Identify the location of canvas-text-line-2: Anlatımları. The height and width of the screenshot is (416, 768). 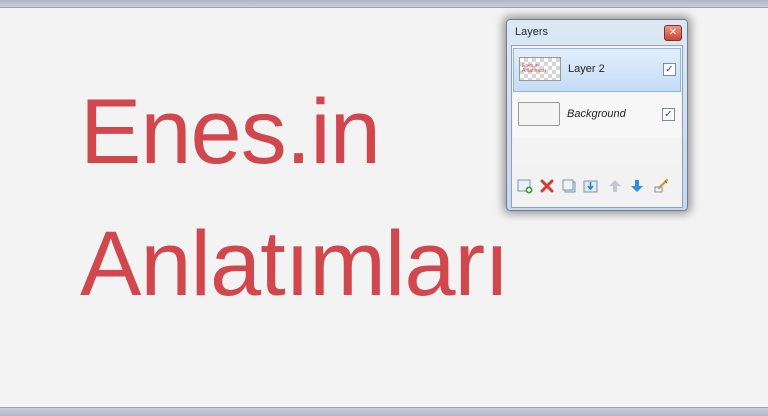
(295, 264).